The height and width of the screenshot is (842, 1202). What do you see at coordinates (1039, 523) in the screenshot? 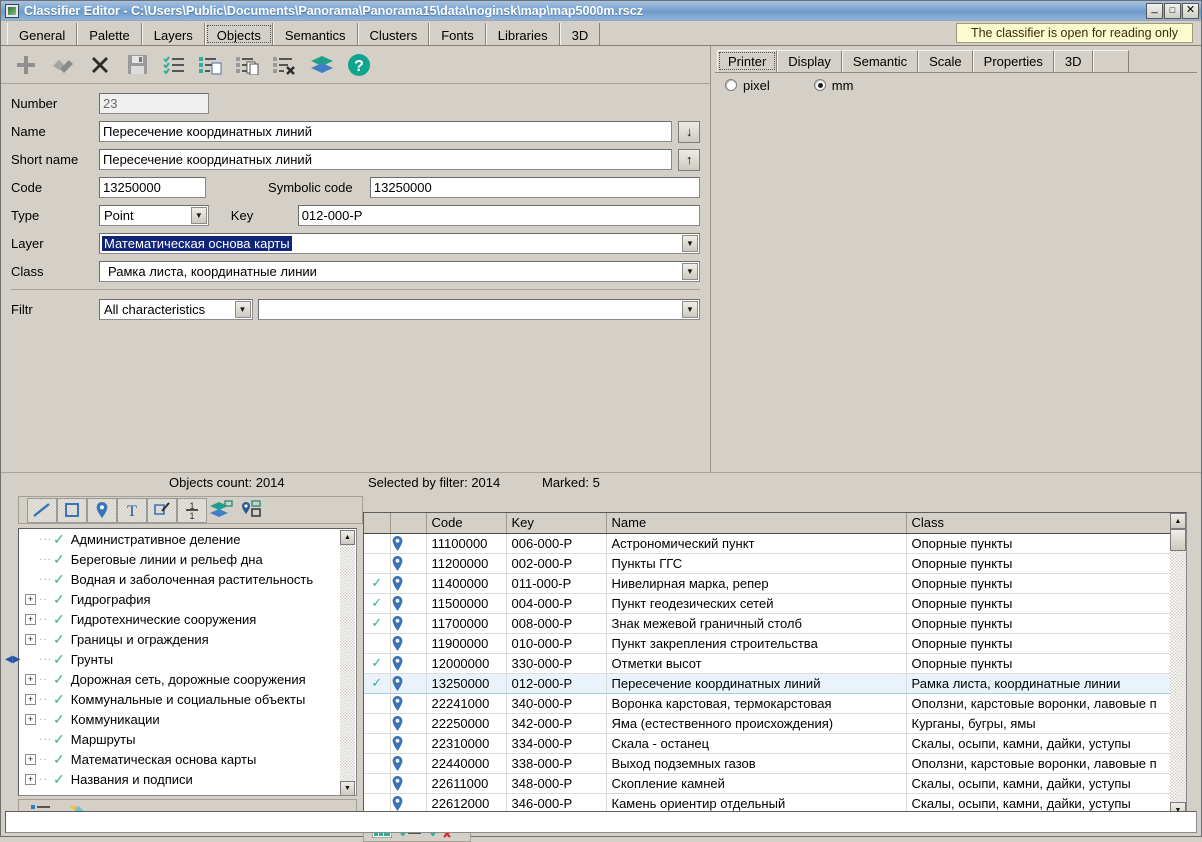
I see `col-class-header: Class` at bounding box center [1039, 523].